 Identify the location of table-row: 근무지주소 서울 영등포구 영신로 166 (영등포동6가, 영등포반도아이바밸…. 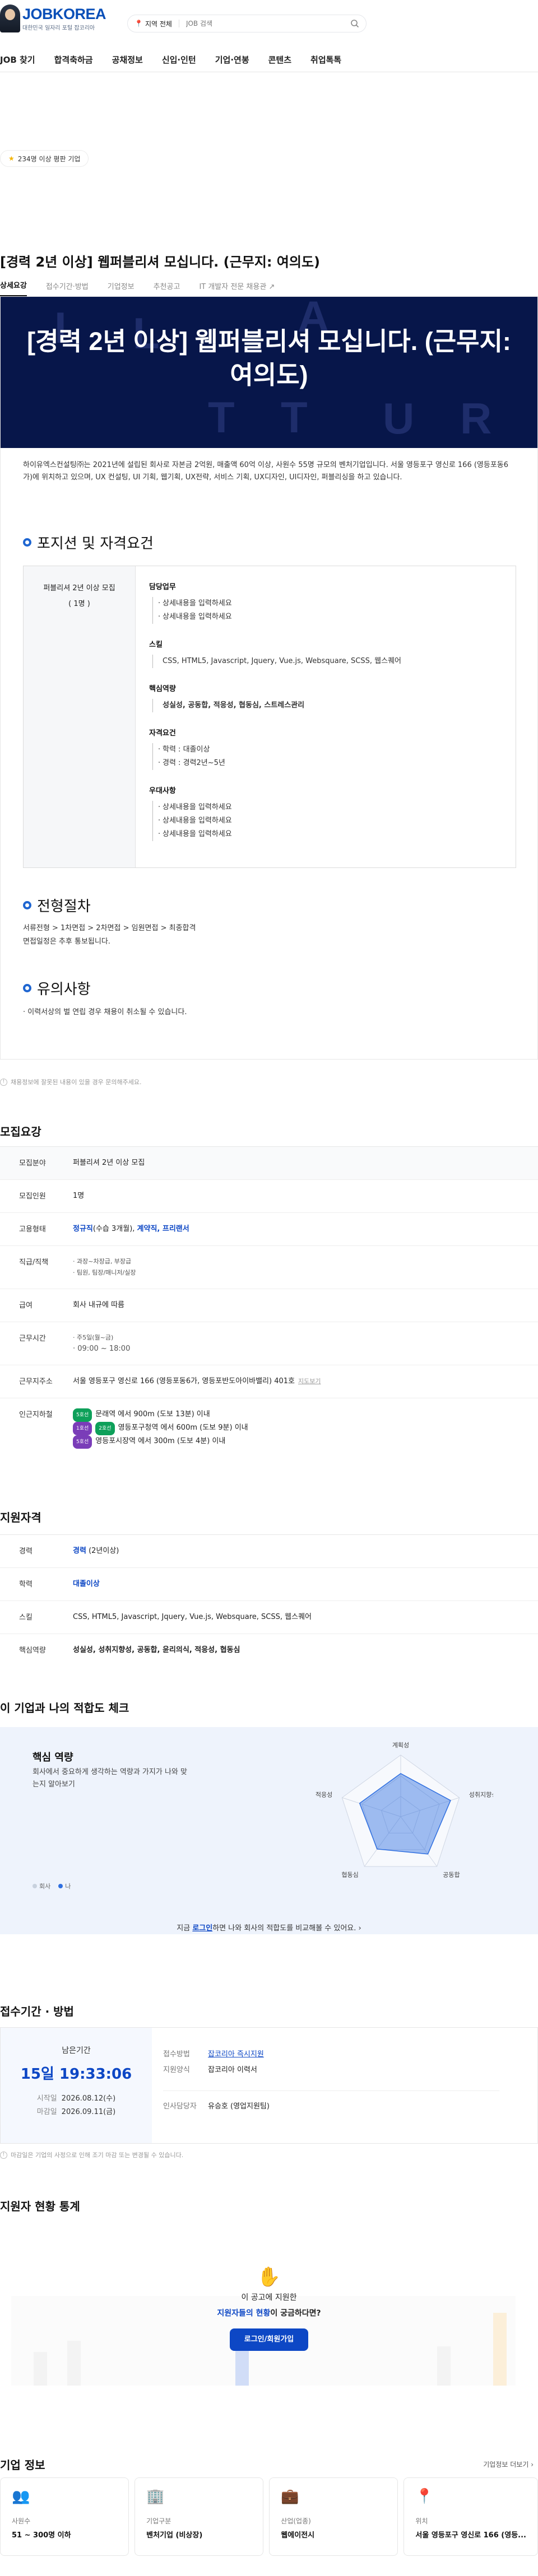
(269, 1382).